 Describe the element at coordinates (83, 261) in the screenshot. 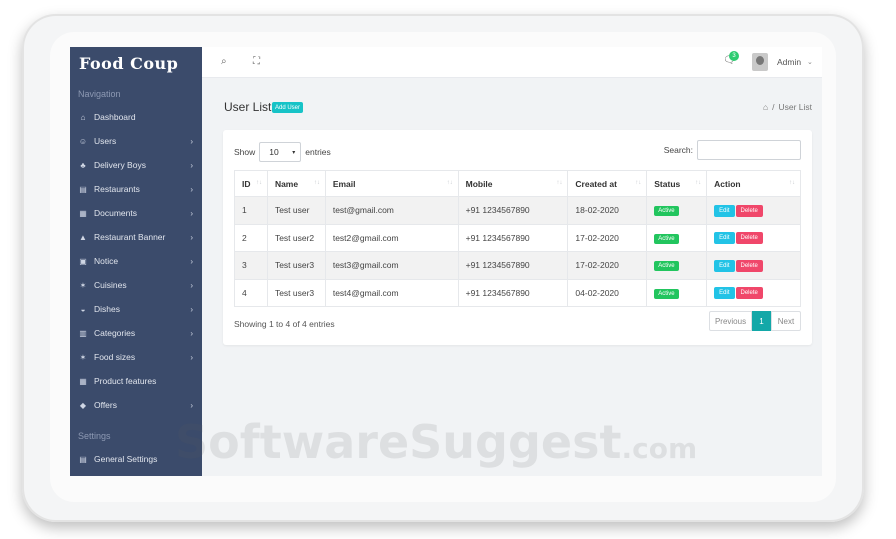

I see `notice-icon: ▣` at that location.